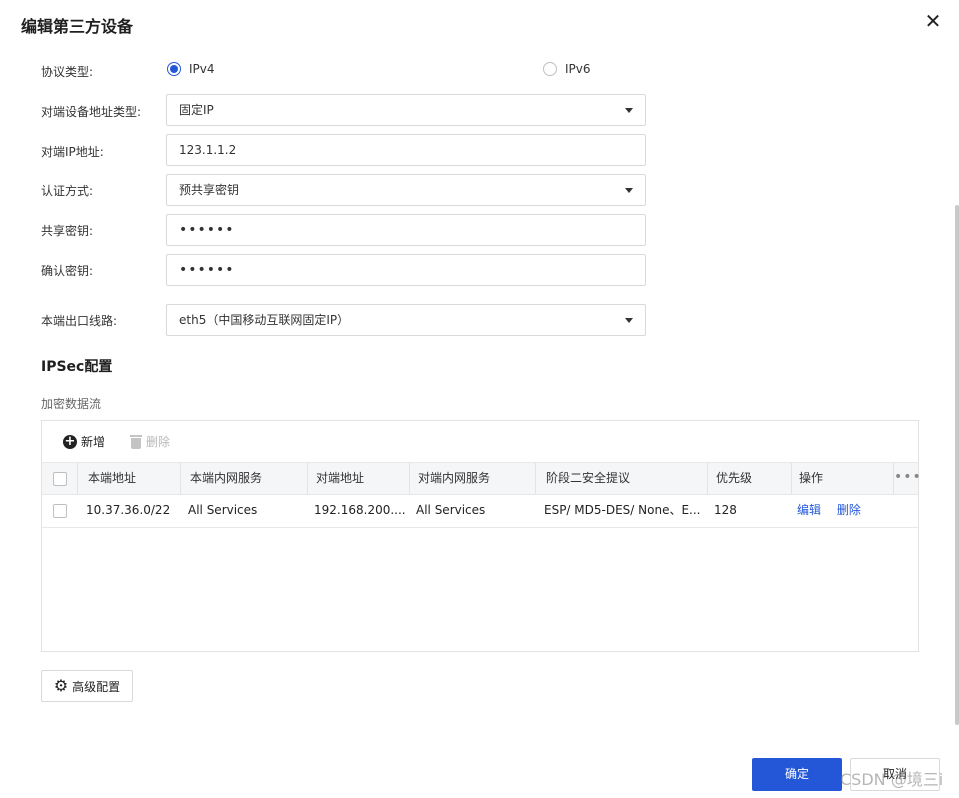  Describe the element at coordinates (578, 69) in the screenshot. I see `radio-ipv6-label: IPv6` at that location.